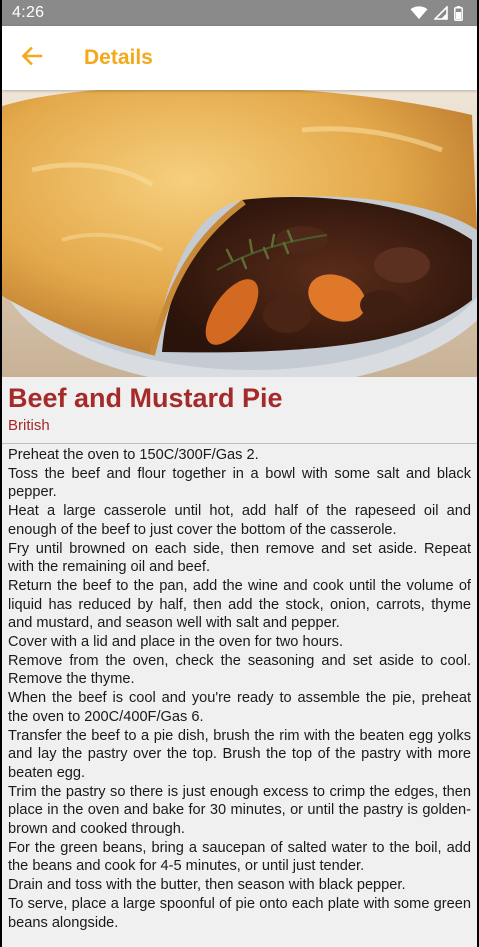 The height and width of the screenshot is (947, 479). Describe the element at coordinates (239, 58) in the screenshot. I see `app-bar: Details` at that location.